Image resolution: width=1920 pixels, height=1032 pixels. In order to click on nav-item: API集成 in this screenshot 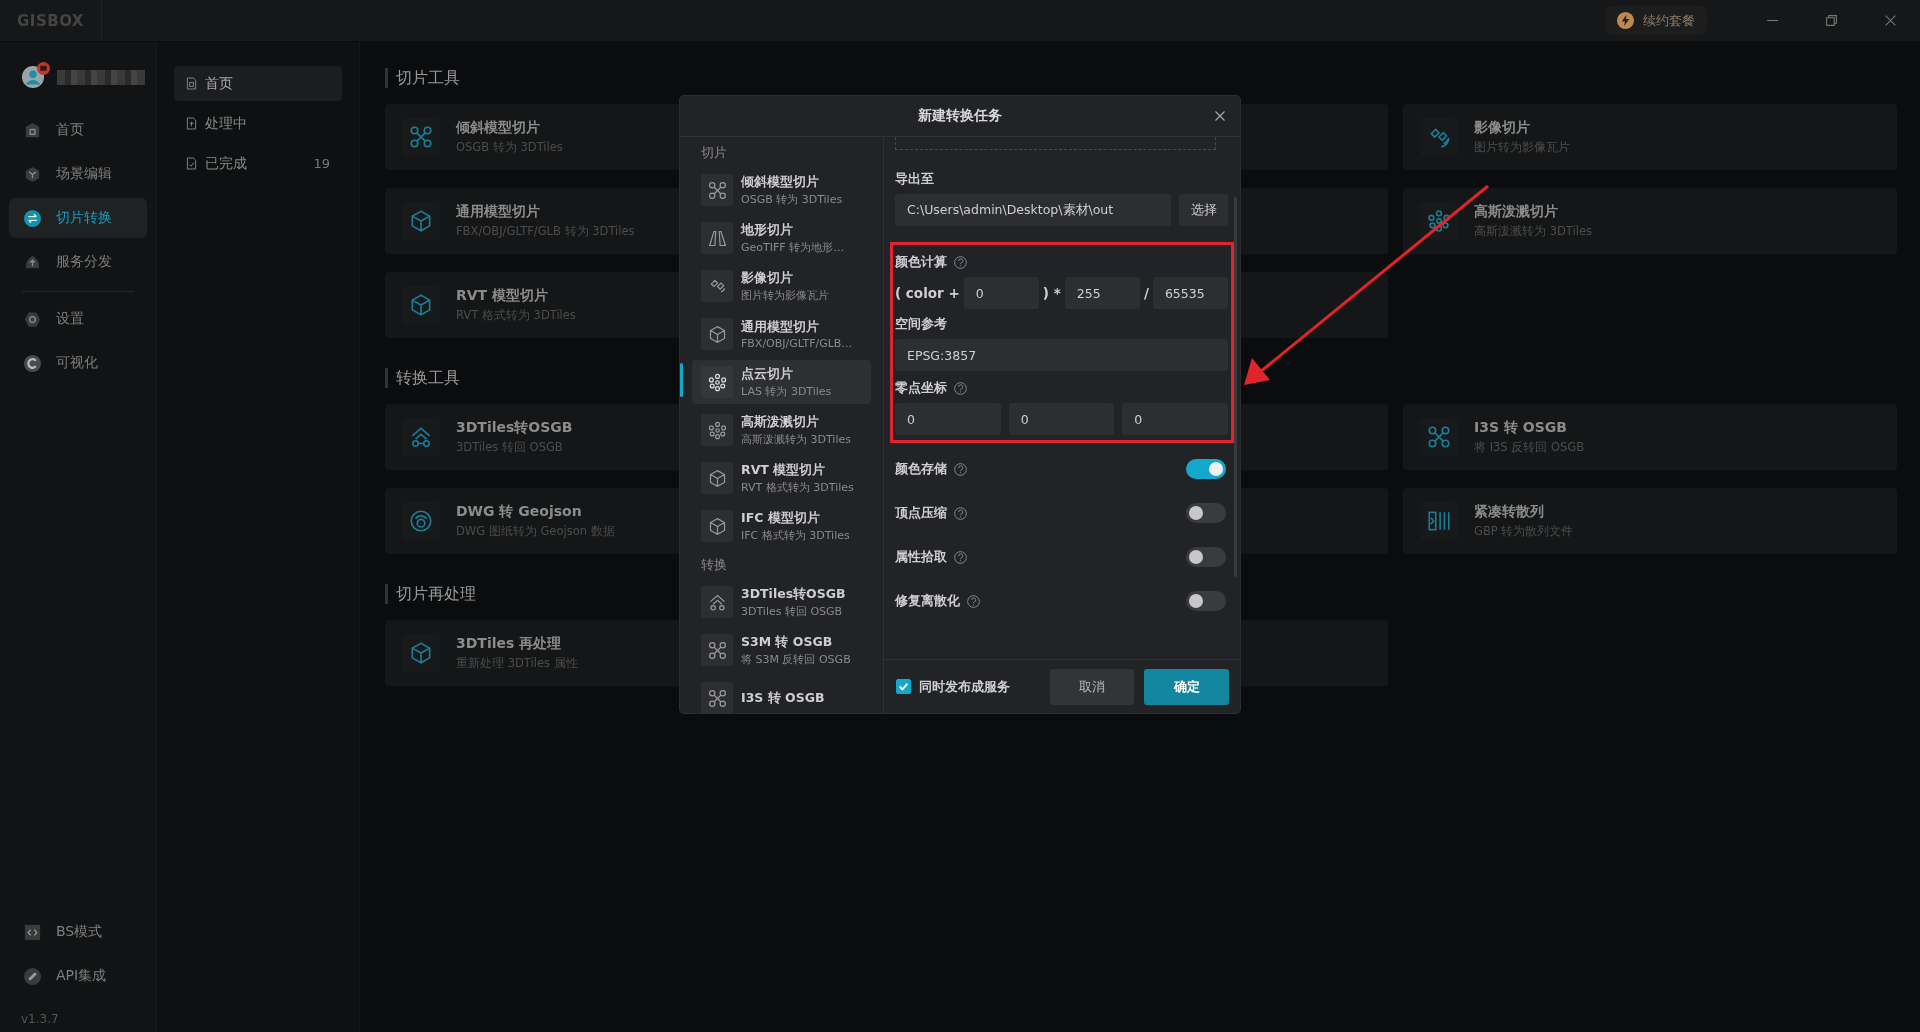, I will do `click(78, 976)`.